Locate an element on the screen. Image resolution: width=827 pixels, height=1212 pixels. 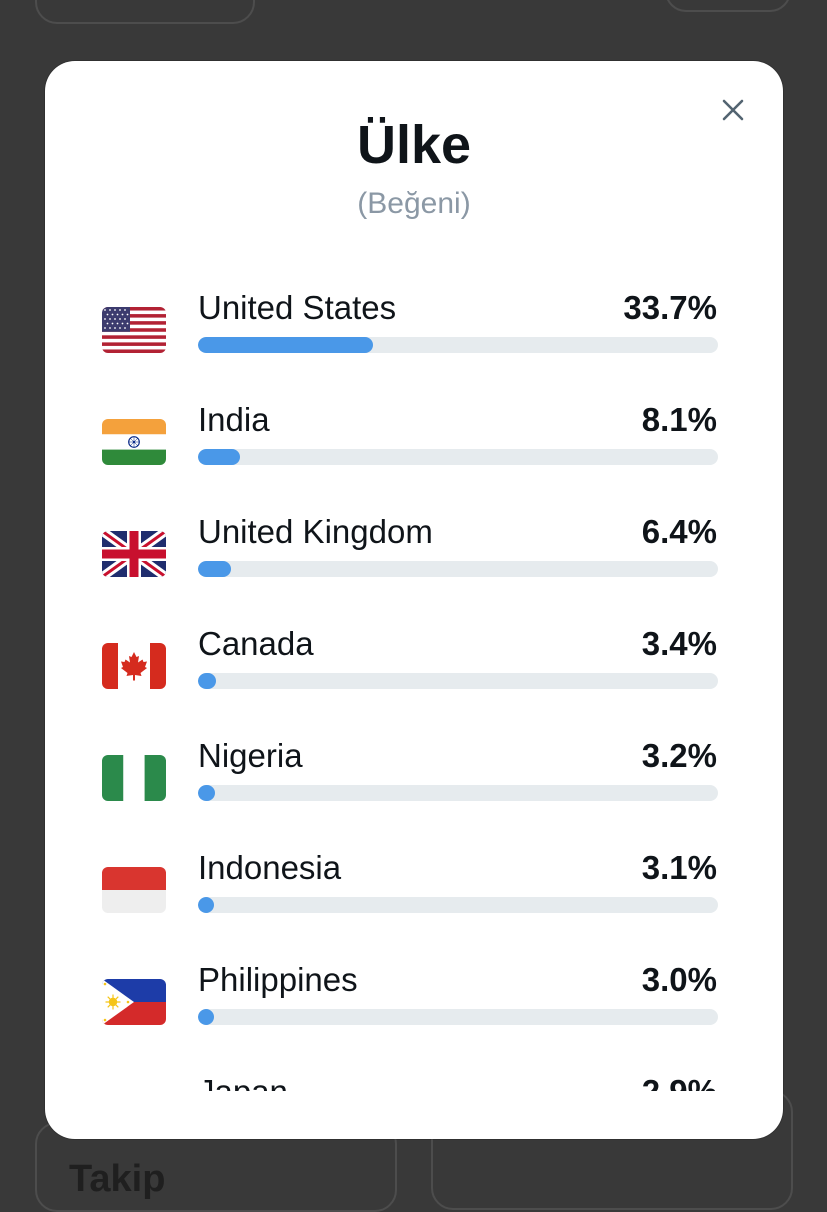
country-name: United Kingdom is located at coordinates (315, 532).